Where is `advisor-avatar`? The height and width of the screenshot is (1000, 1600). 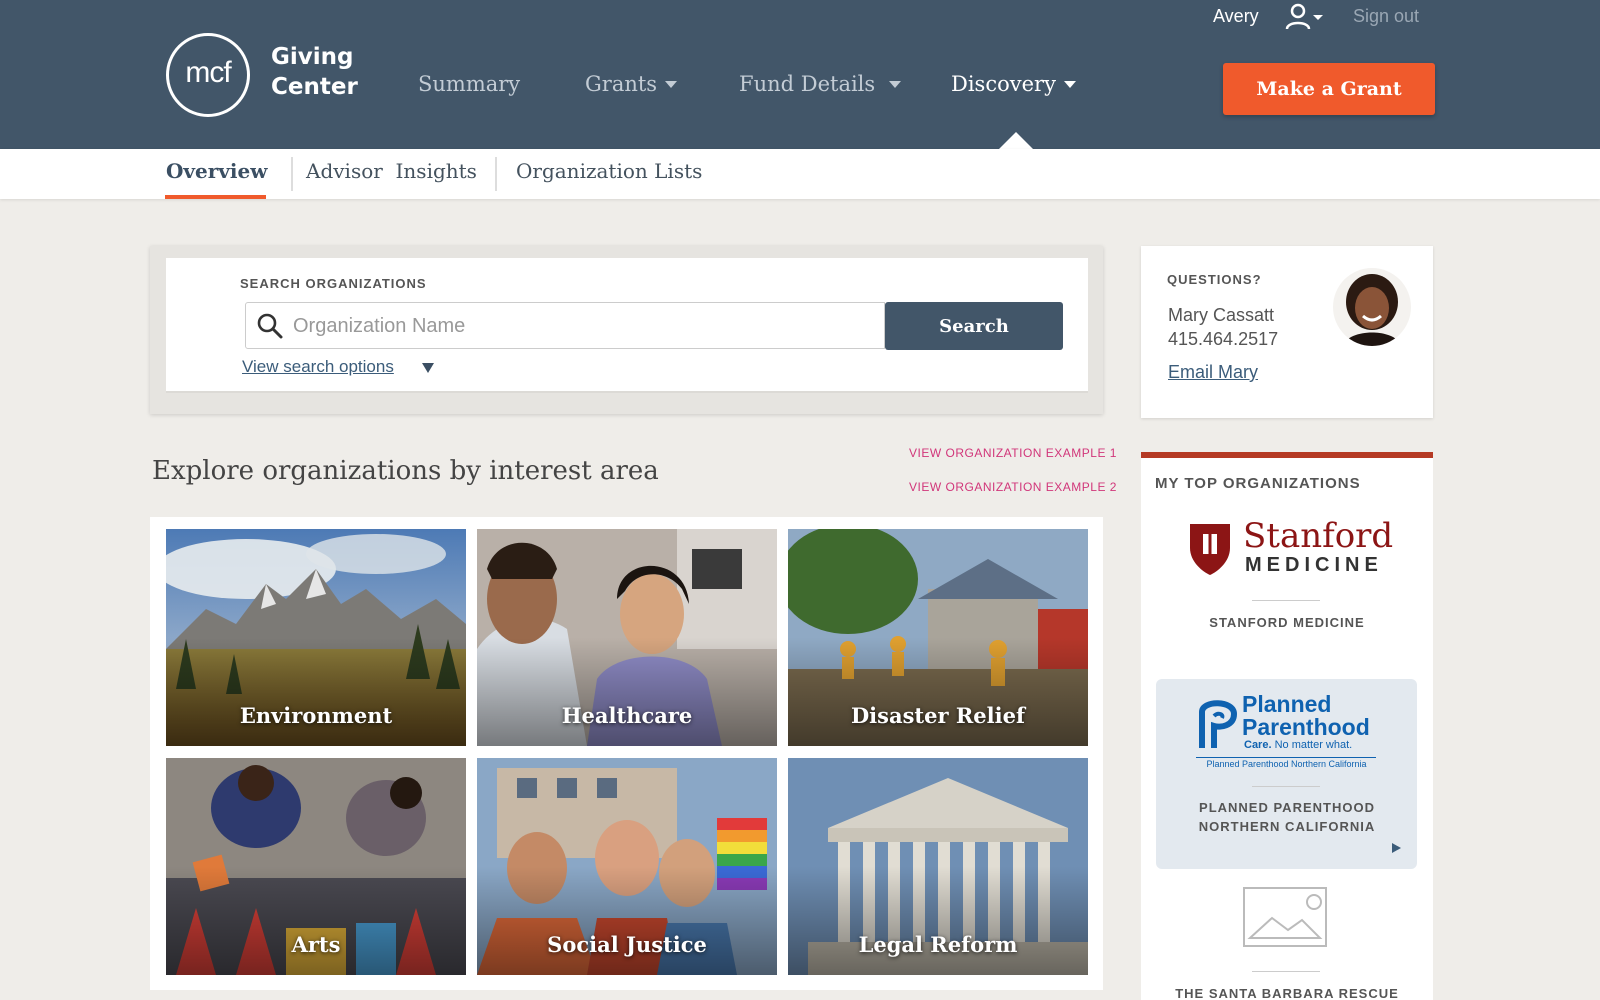
advisor-avatar is located at coordinates (1372, 307).